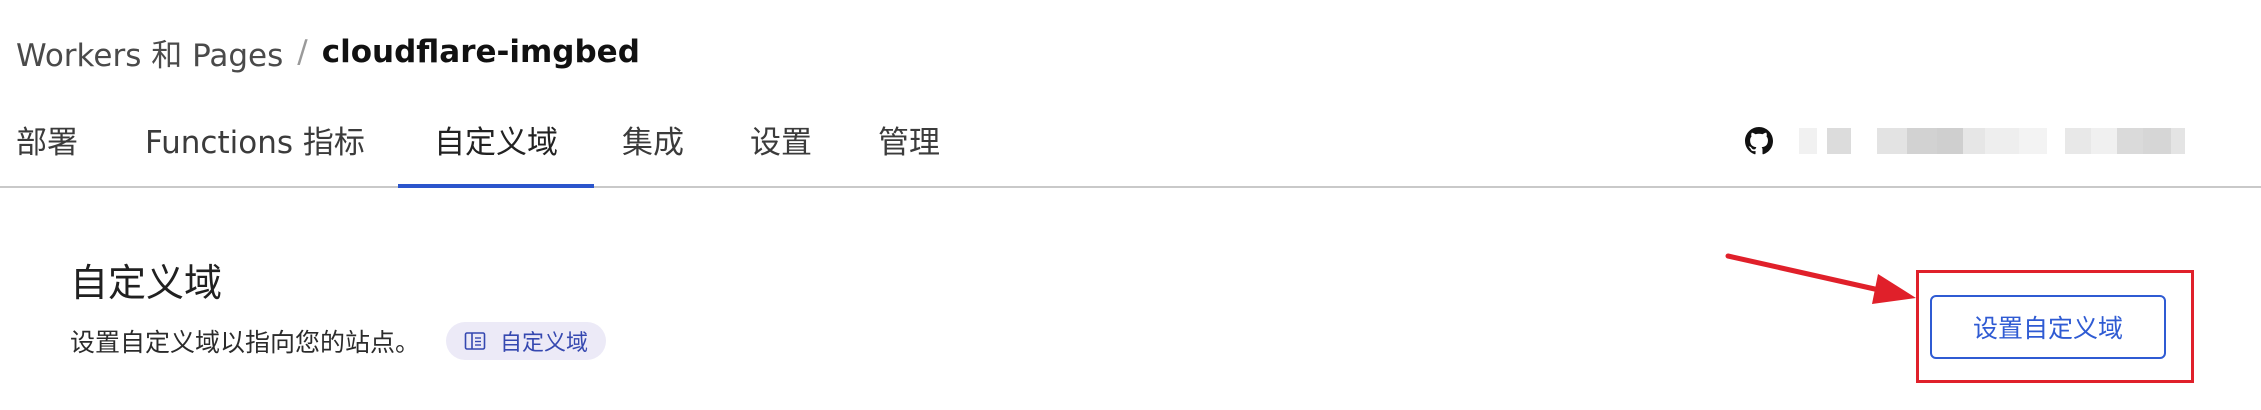 The image size is (2261, 410). Describe the element at coordinates (496, 148) in the screenshot. I see `tab-custom-domains: 自定义域` at that location.